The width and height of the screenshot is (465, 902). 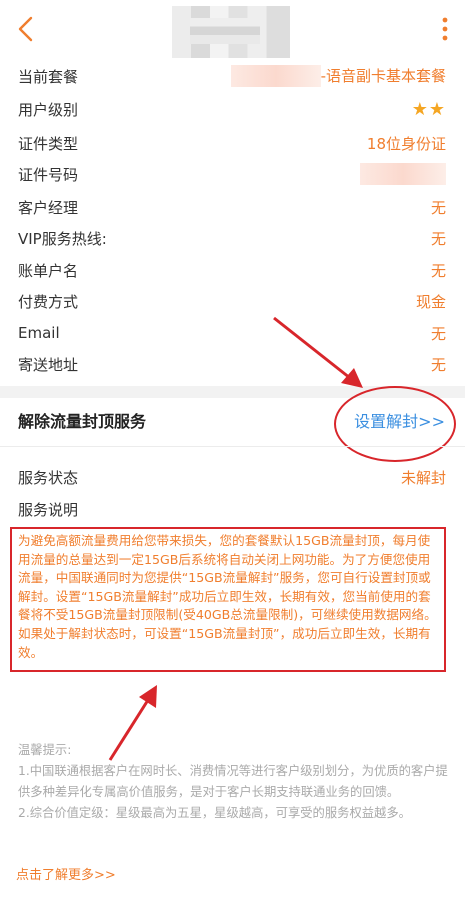 I want to click on row-service-status: 服务状态 未解封, so click(x=232, y=477).